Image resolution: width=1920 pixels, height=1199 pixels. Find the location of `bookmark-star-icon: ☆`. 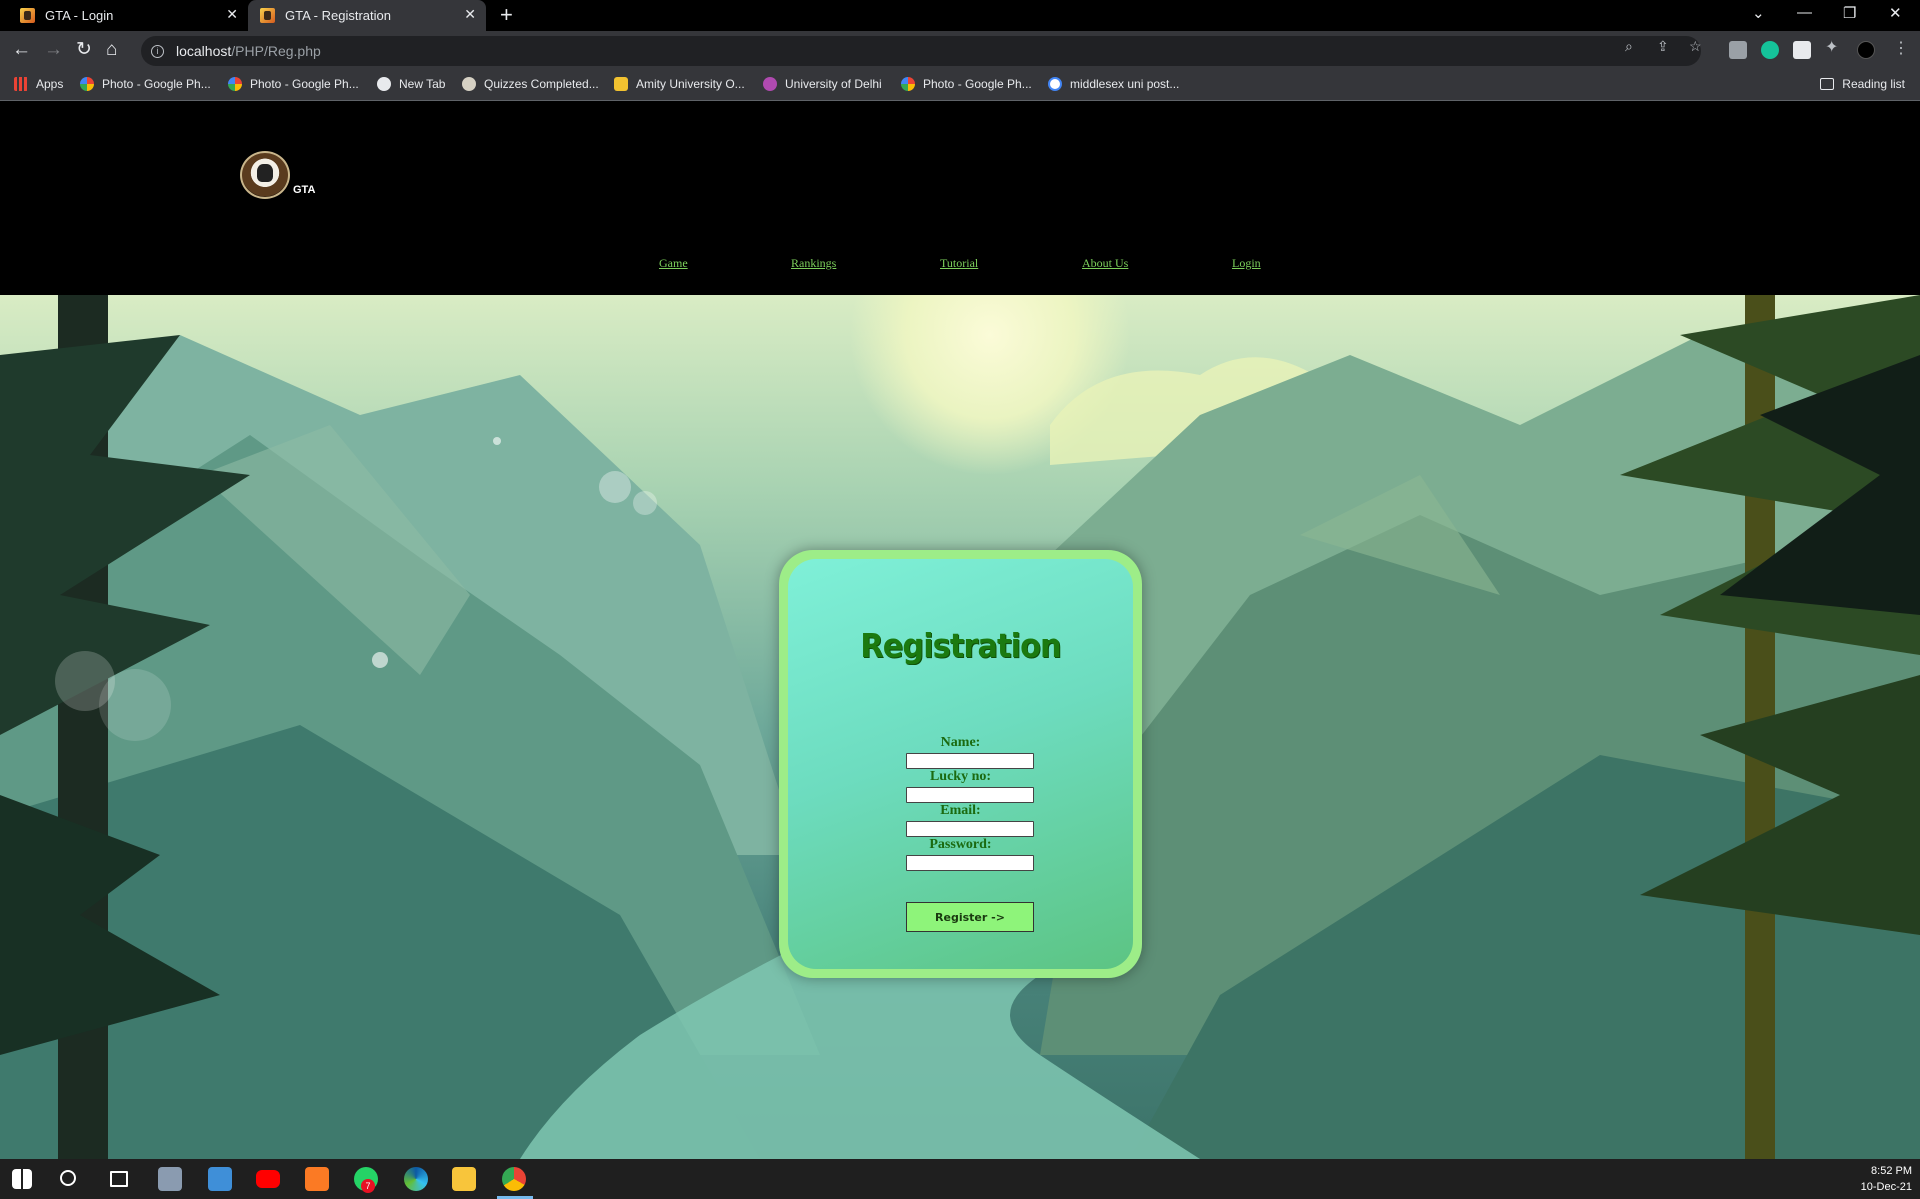

bookmark-star-icon: ☆ is located at coordinates (1695, 46).